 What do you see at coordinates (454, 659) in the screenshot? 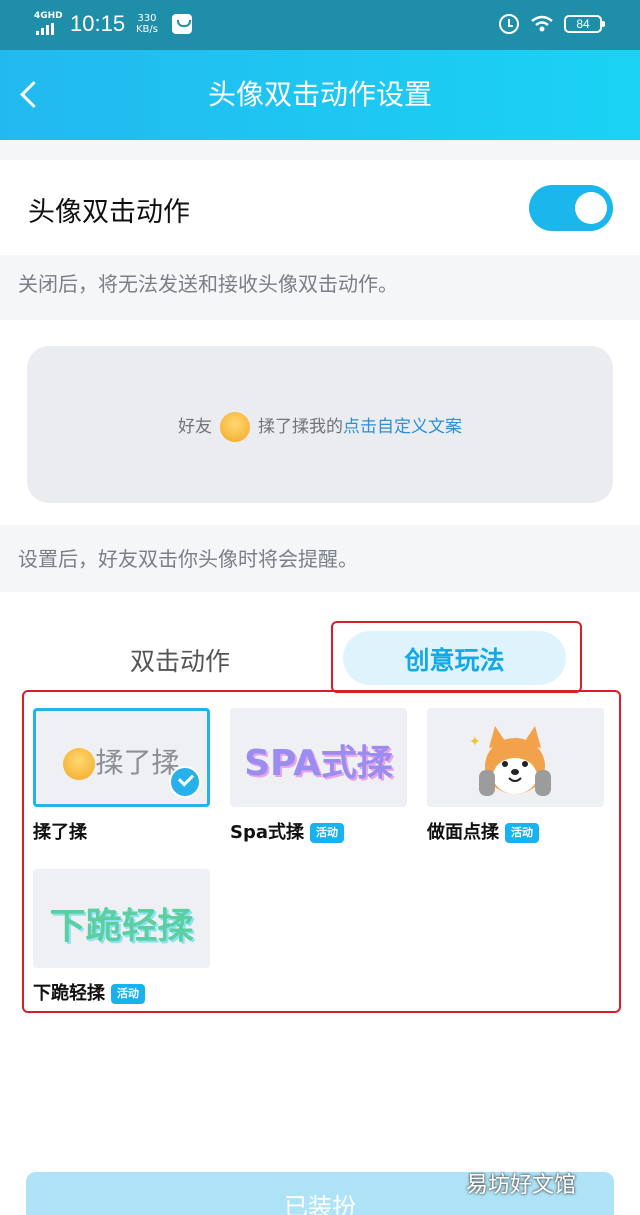
I see `tab-creative-play: 创意玩法` at bounding box center [454, 659].